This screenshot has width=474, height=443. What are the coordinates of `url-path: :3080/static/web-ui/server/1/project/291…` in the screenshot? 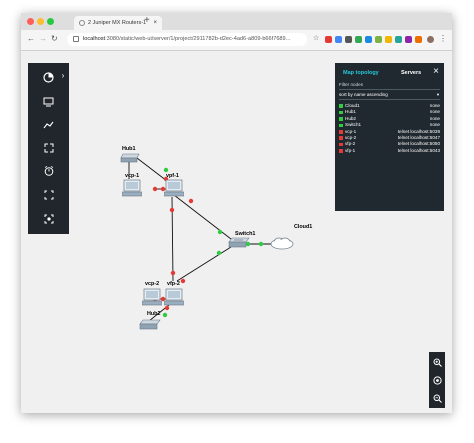 It's located at (198, 39).